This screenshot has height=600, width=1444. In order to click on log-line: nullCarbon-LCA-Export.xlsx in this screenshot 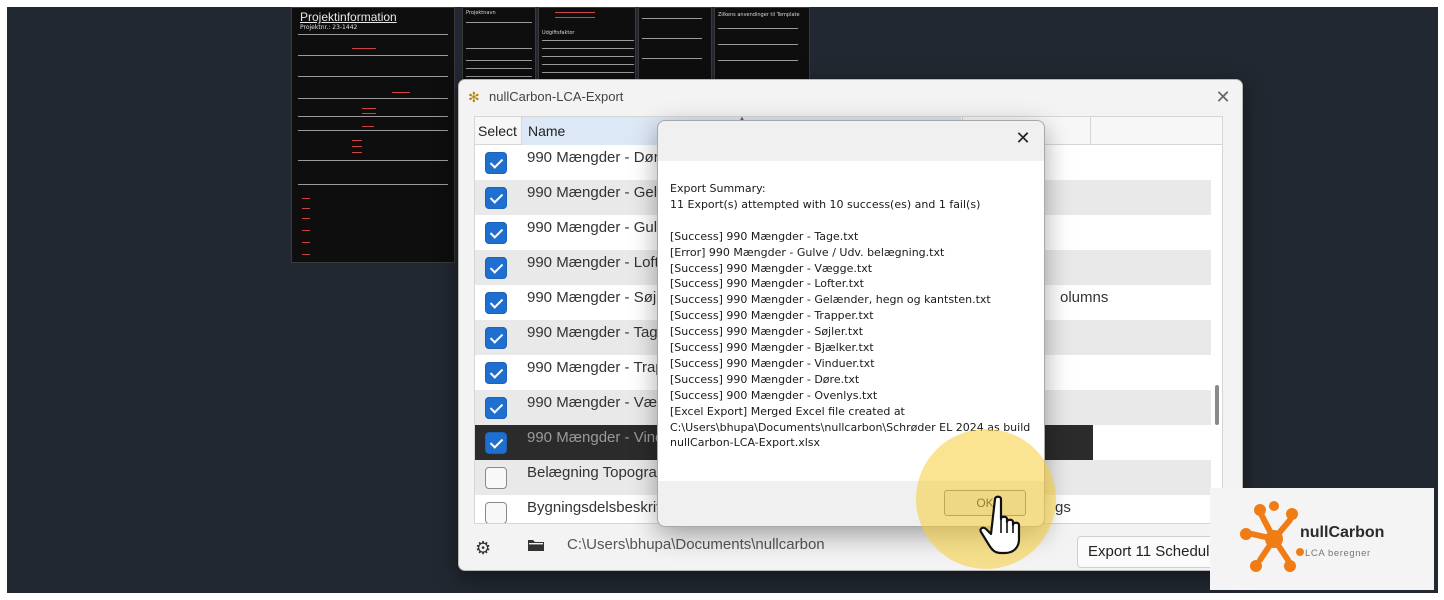, I will do `click(745, 443)`.